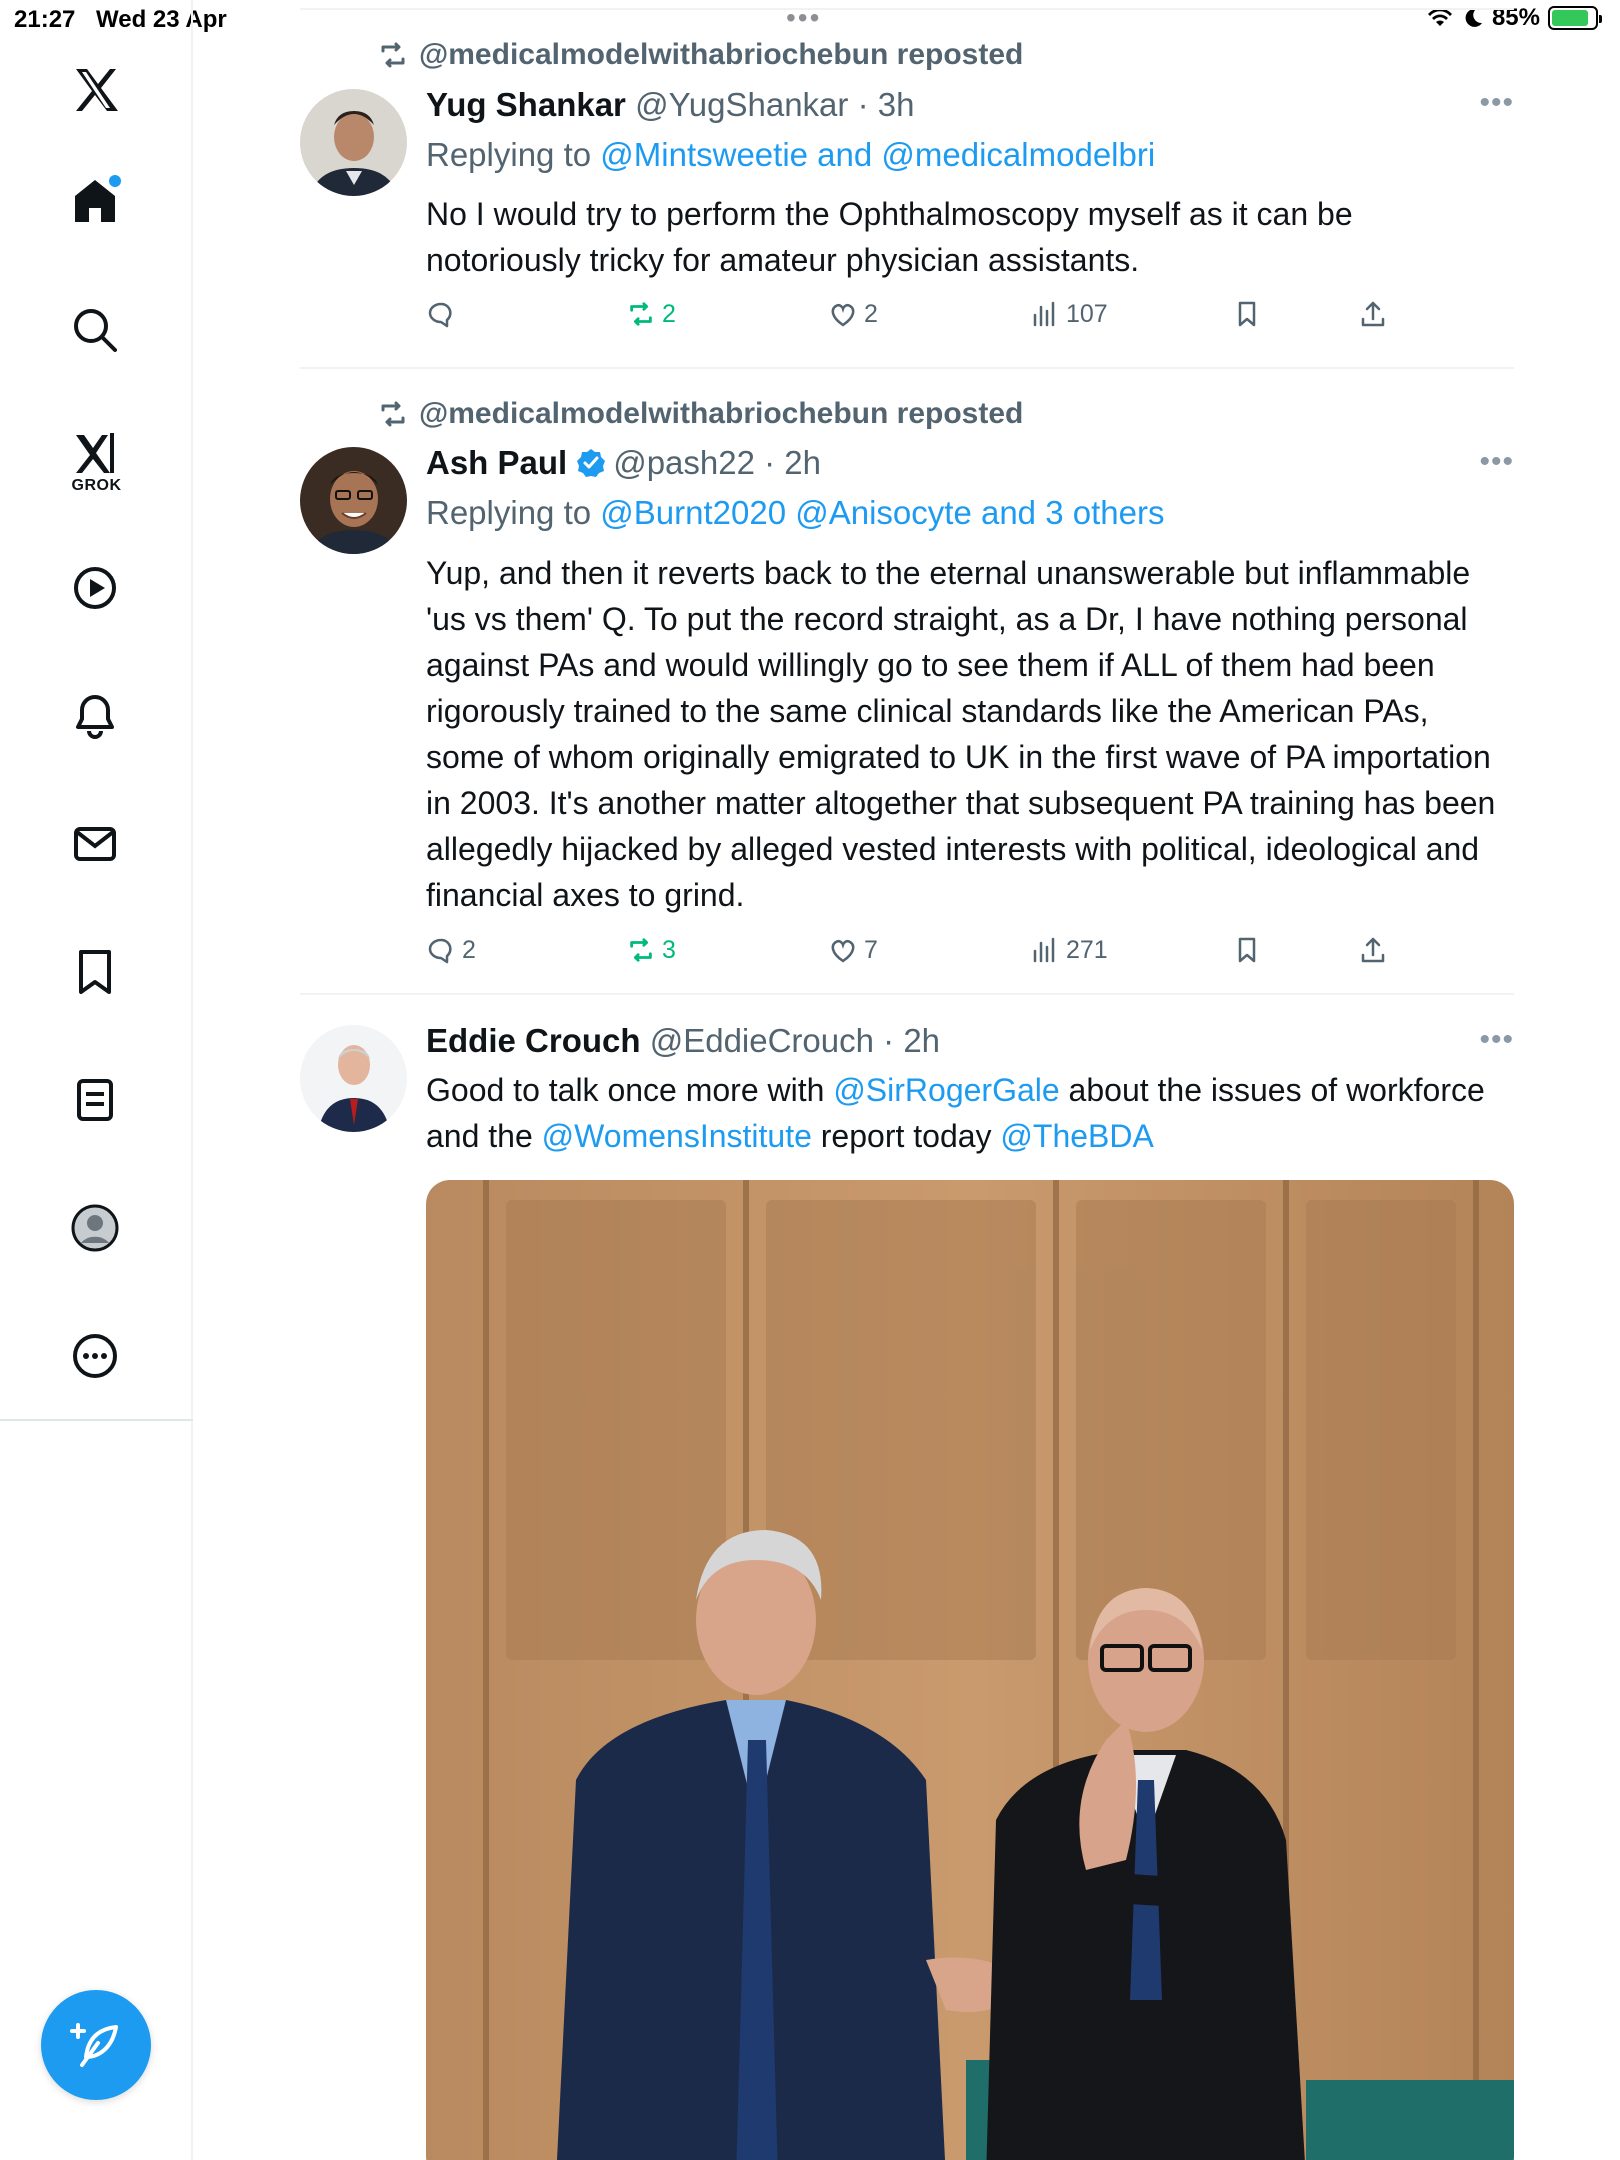 The image size is (1620, 2160). Describe the element at coordinates (1087, 313) in the screenshot. I see `view-count: 107` at that location.